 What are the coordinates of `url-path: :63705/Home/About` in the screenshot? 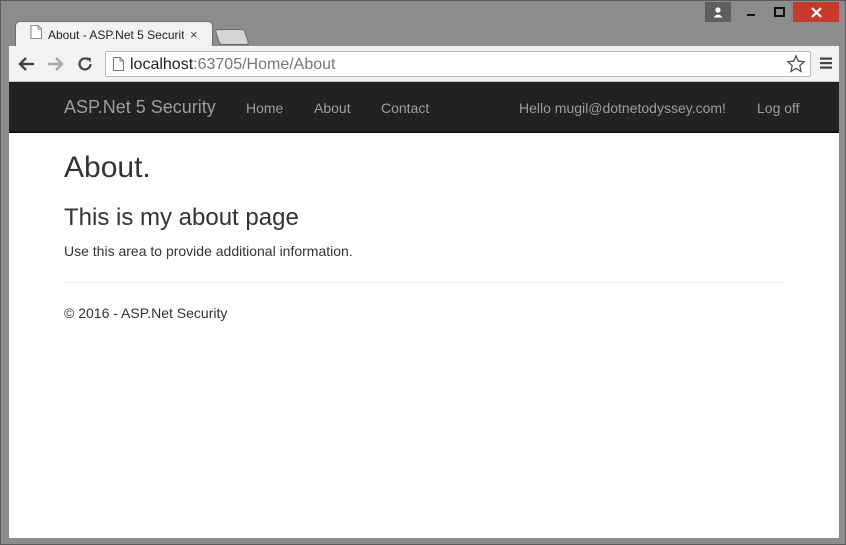 It's located at (264, 64).